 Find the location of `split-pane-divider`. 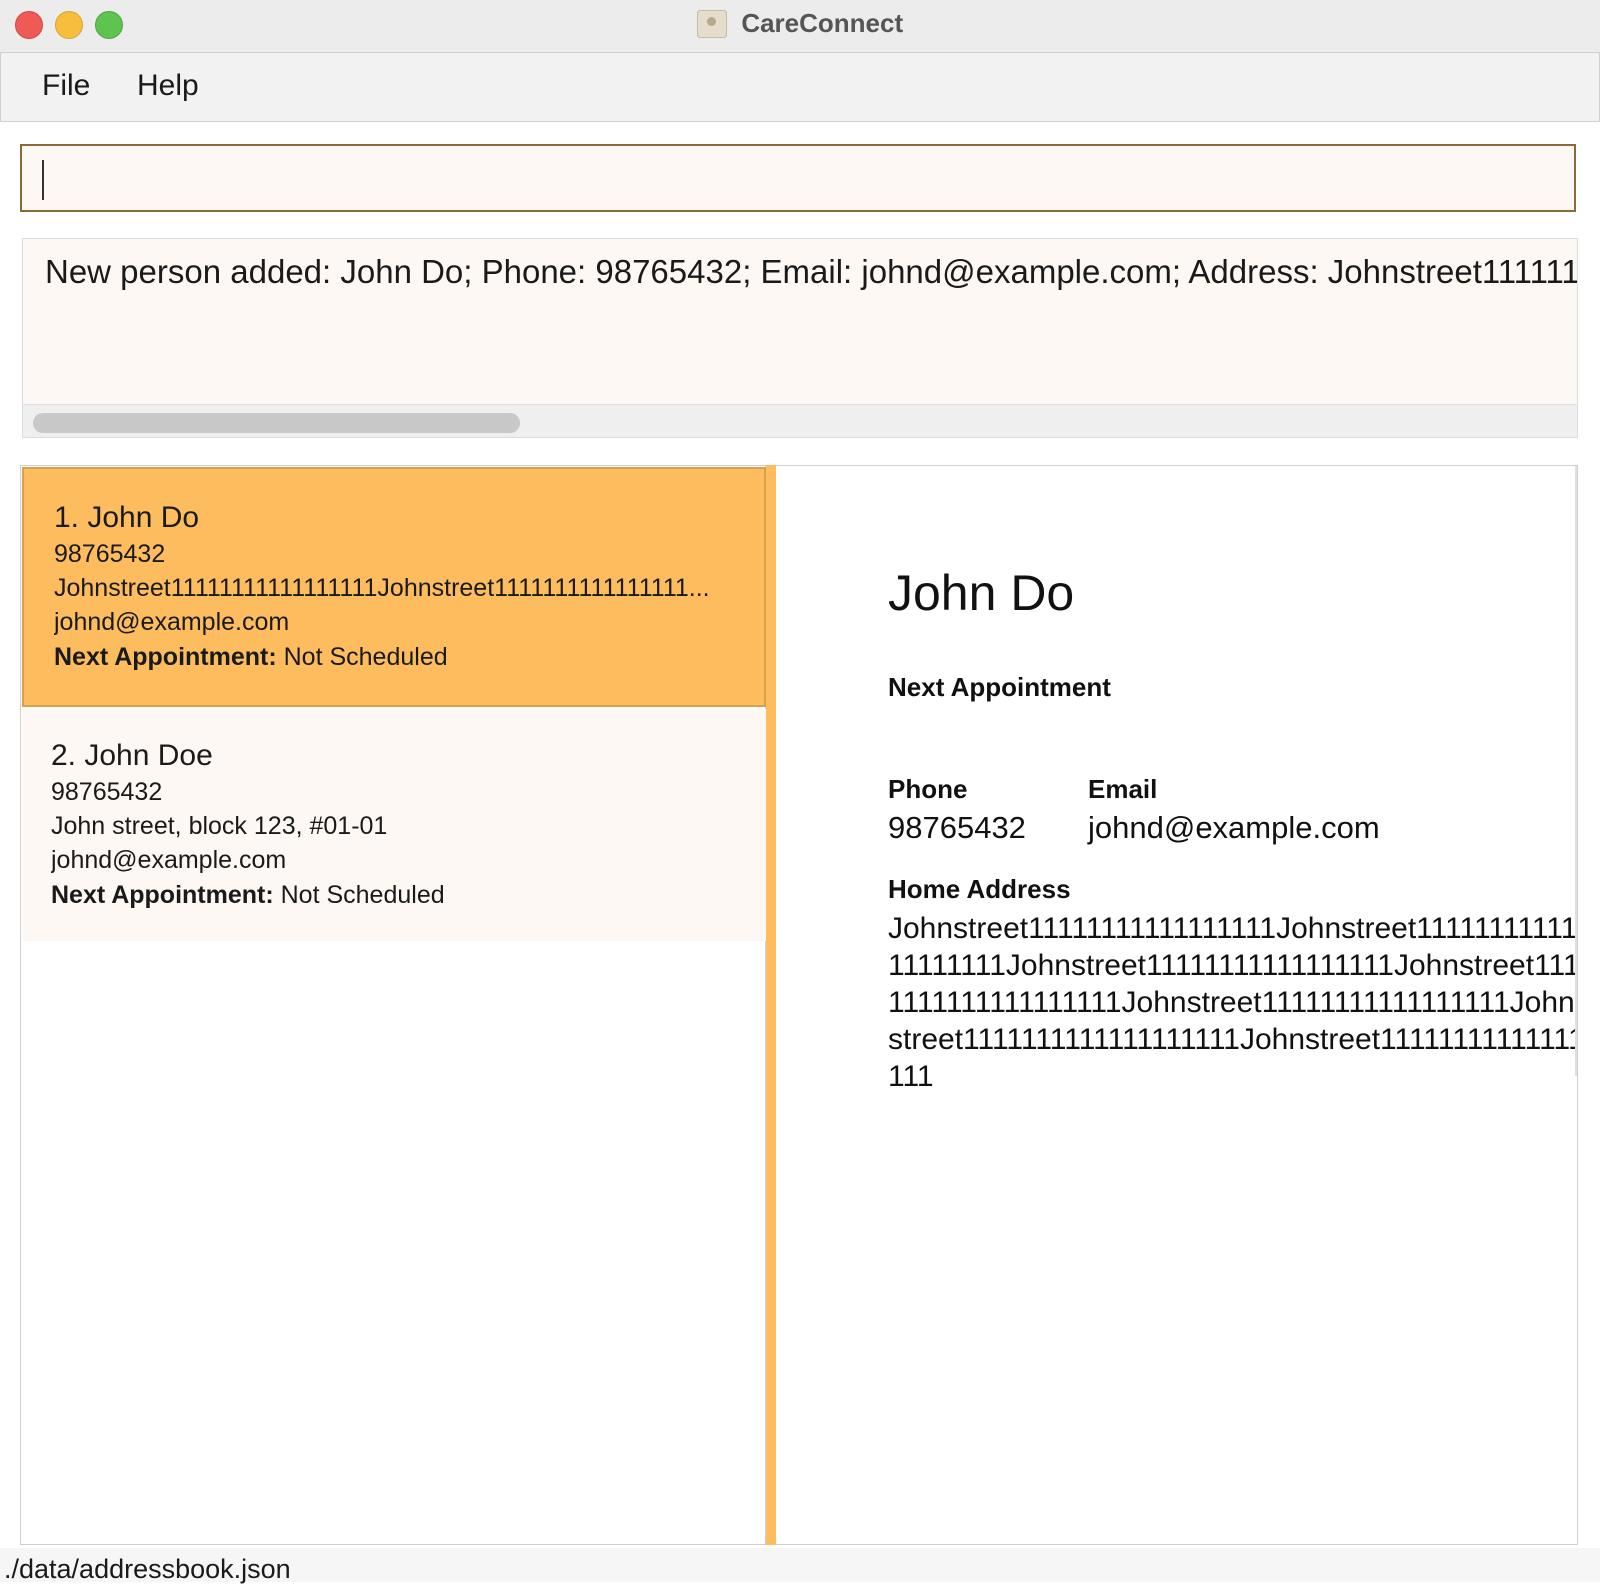

split-pane-divider is located at coordinates (771, 1005).